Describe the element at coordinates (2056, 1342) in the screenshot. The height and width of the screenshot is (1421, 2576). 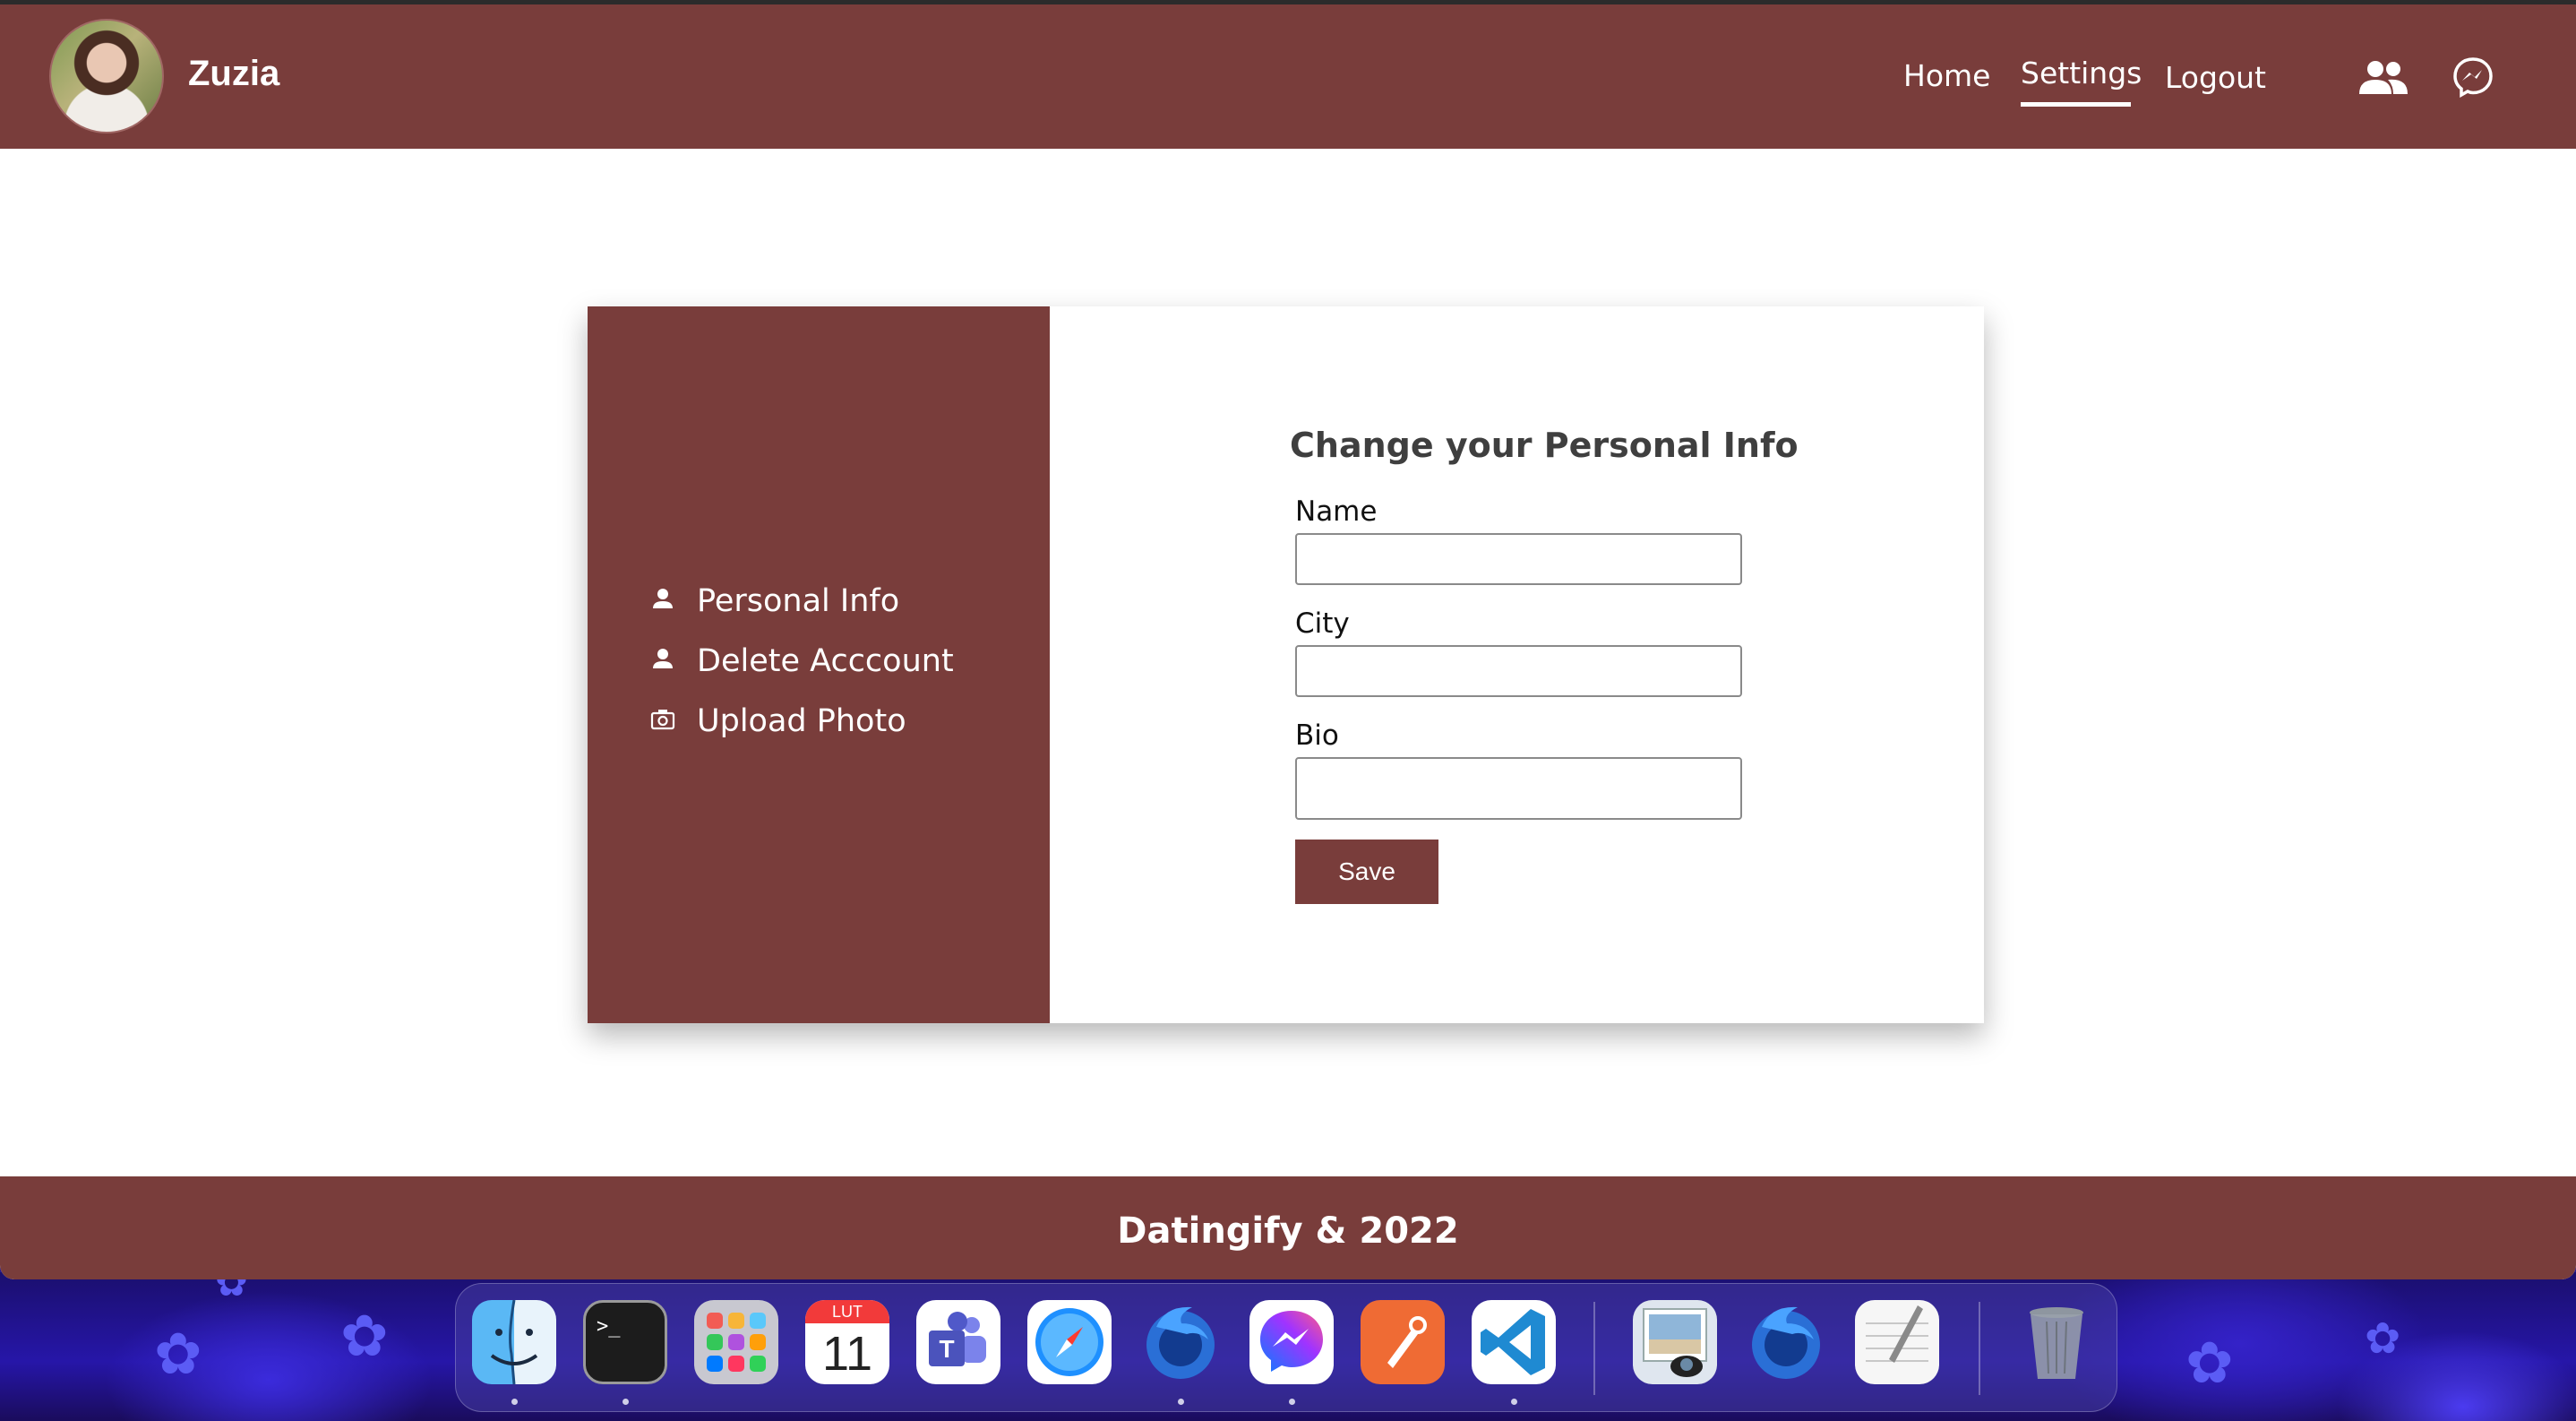
I see `trash-icon` at that location.